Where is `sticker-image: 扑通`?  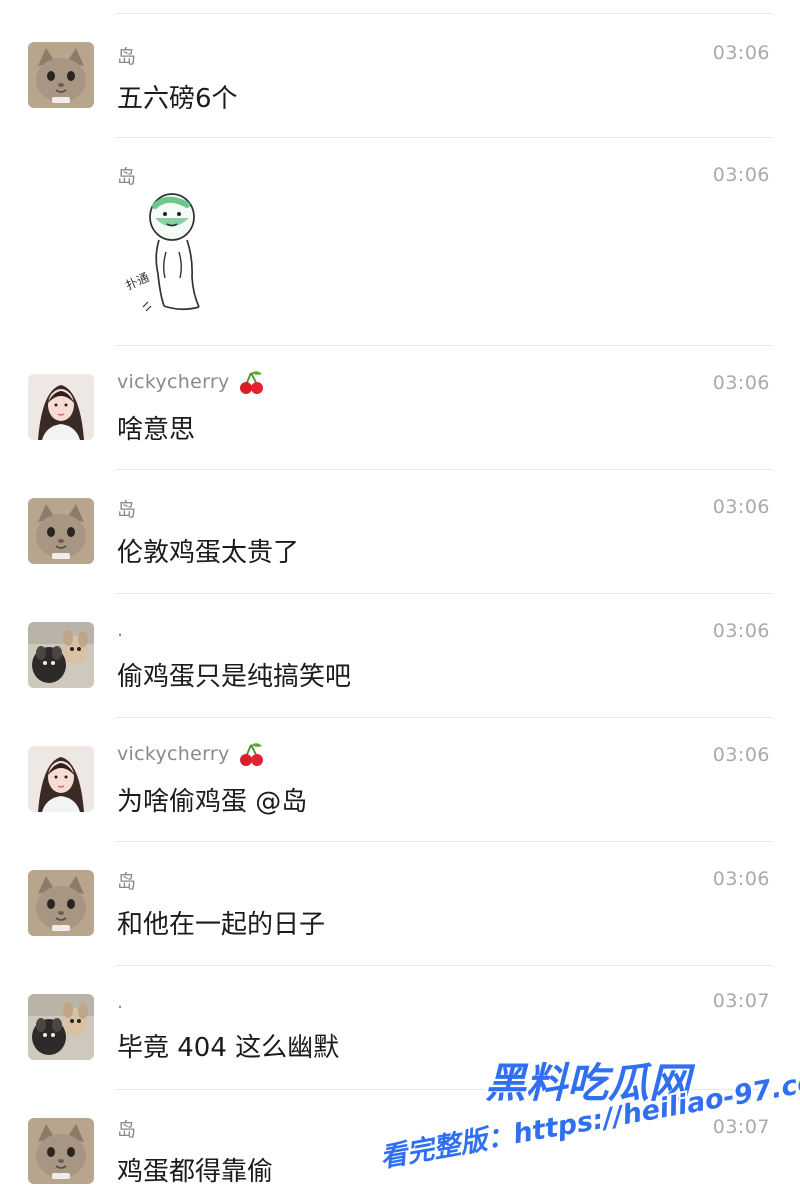 sticker-image: 扑通 is located at coordinates (170, 255).